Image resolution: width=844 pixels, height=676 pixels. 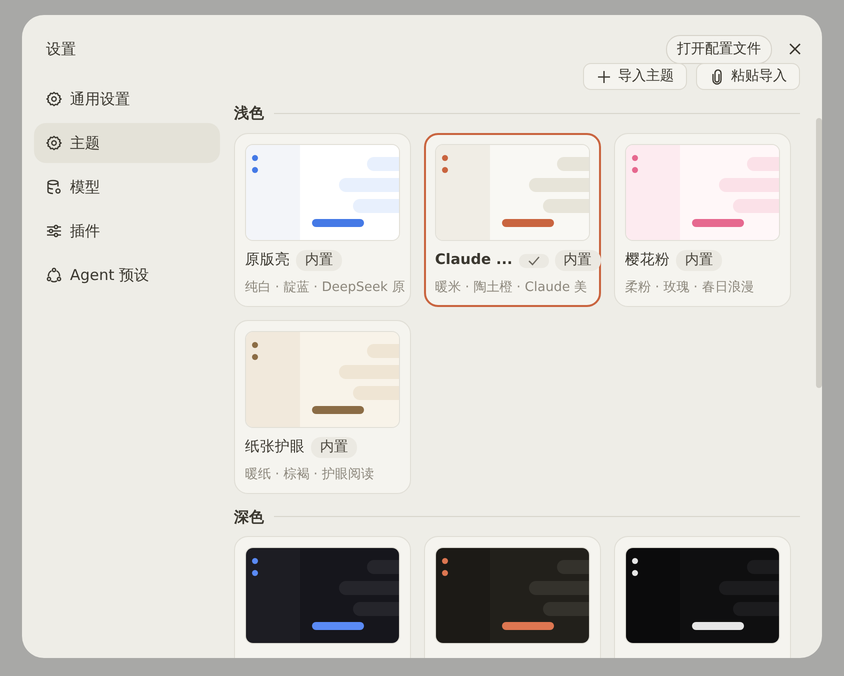 What do you see at coordinates (249, 113) in the screenshot?
I see `section-heading: 浅色` at bounding box center [249, 113].